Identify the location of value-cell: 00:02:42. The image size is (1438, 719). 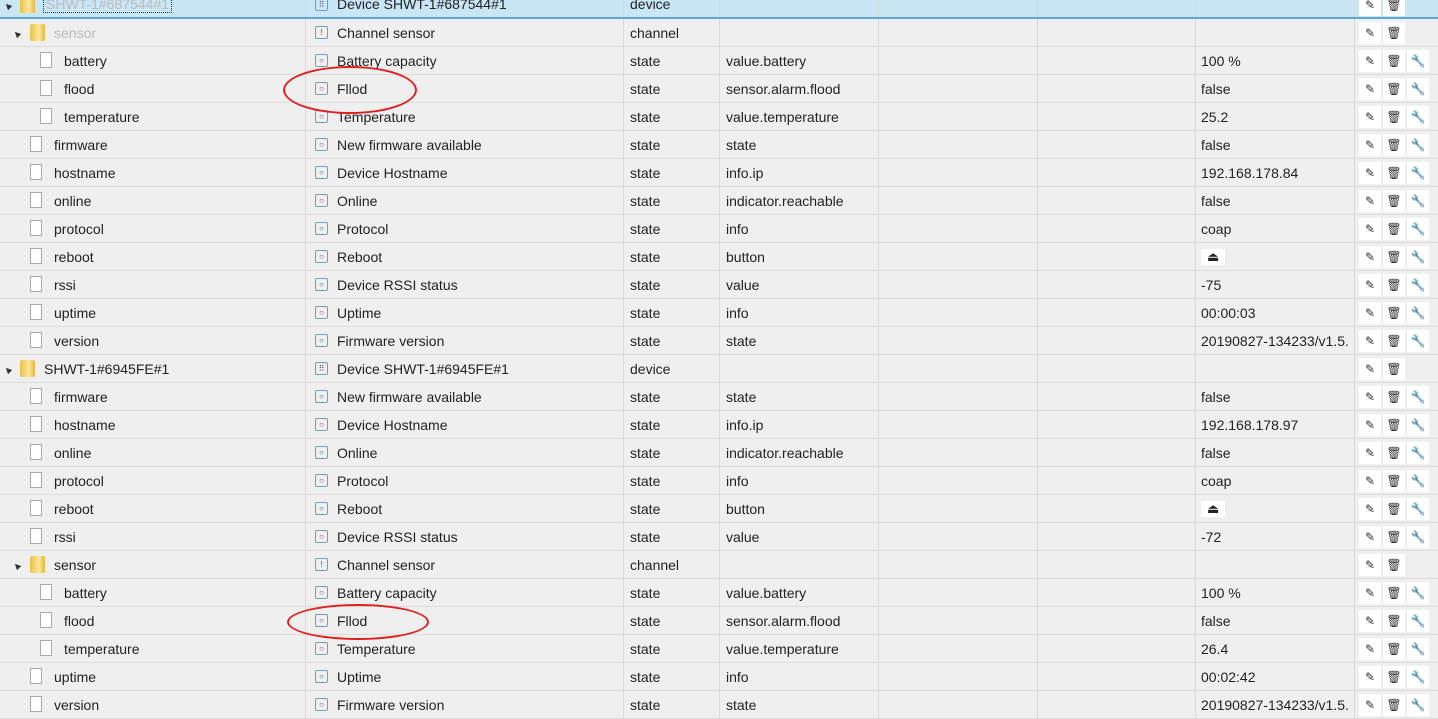
(1275, 676).